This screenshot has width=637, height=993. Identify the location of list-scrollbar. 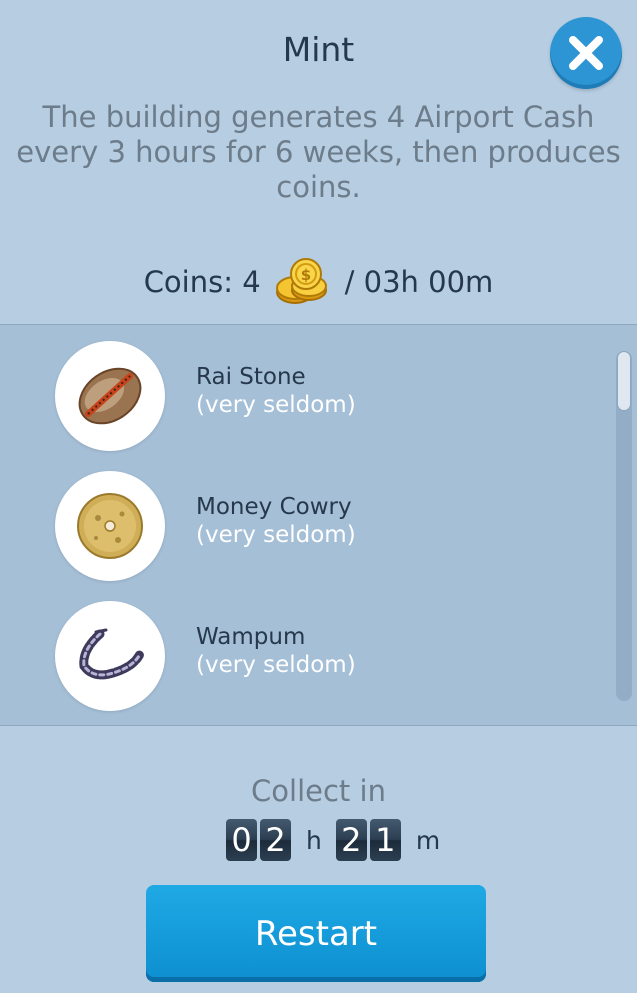
(624, 526).